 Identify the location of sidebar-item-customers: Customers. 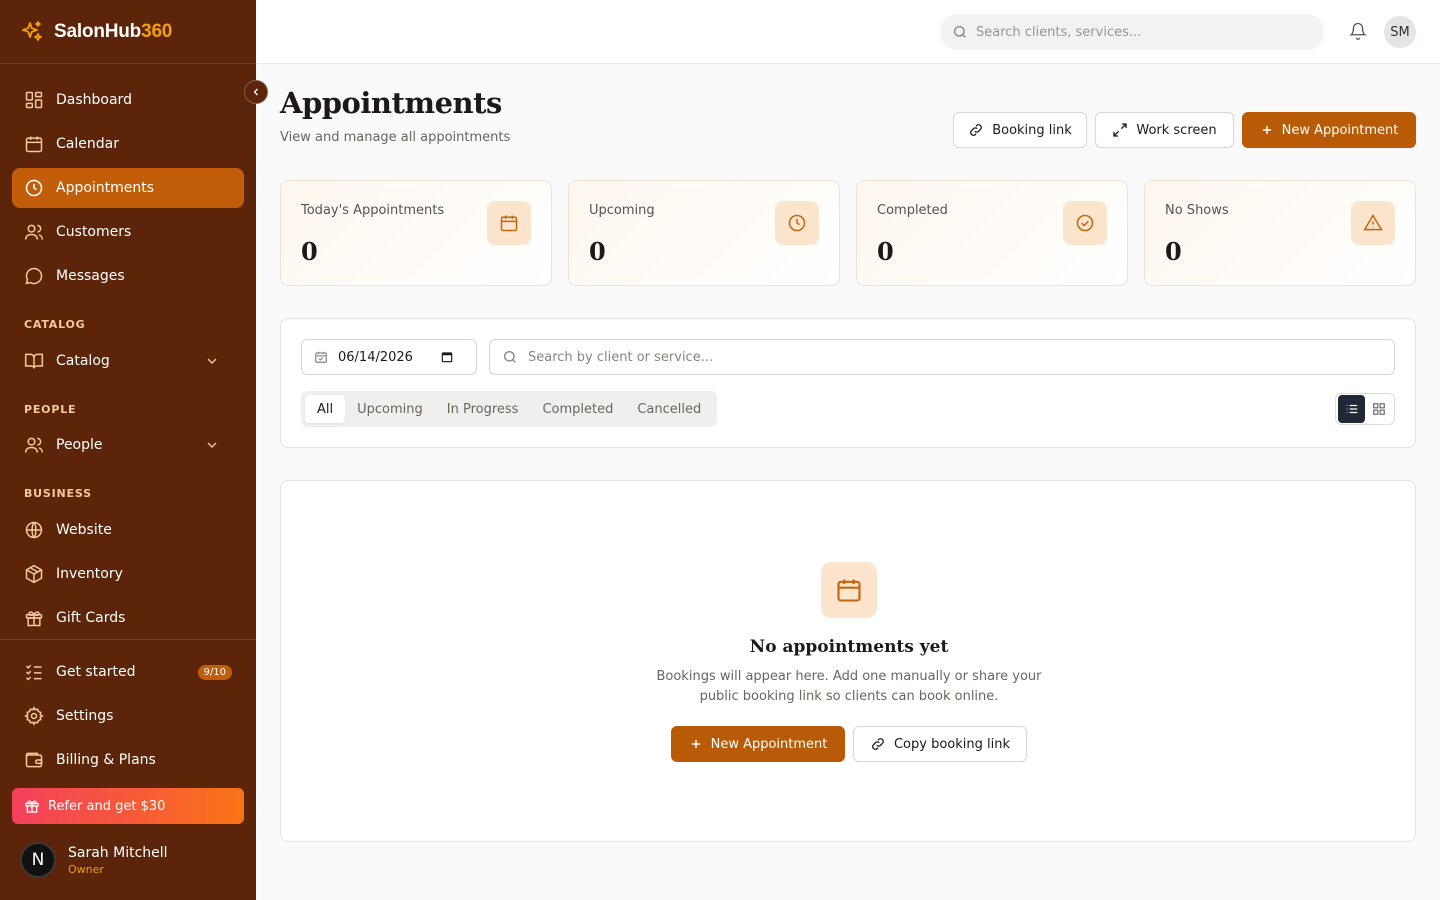
(128, 232).